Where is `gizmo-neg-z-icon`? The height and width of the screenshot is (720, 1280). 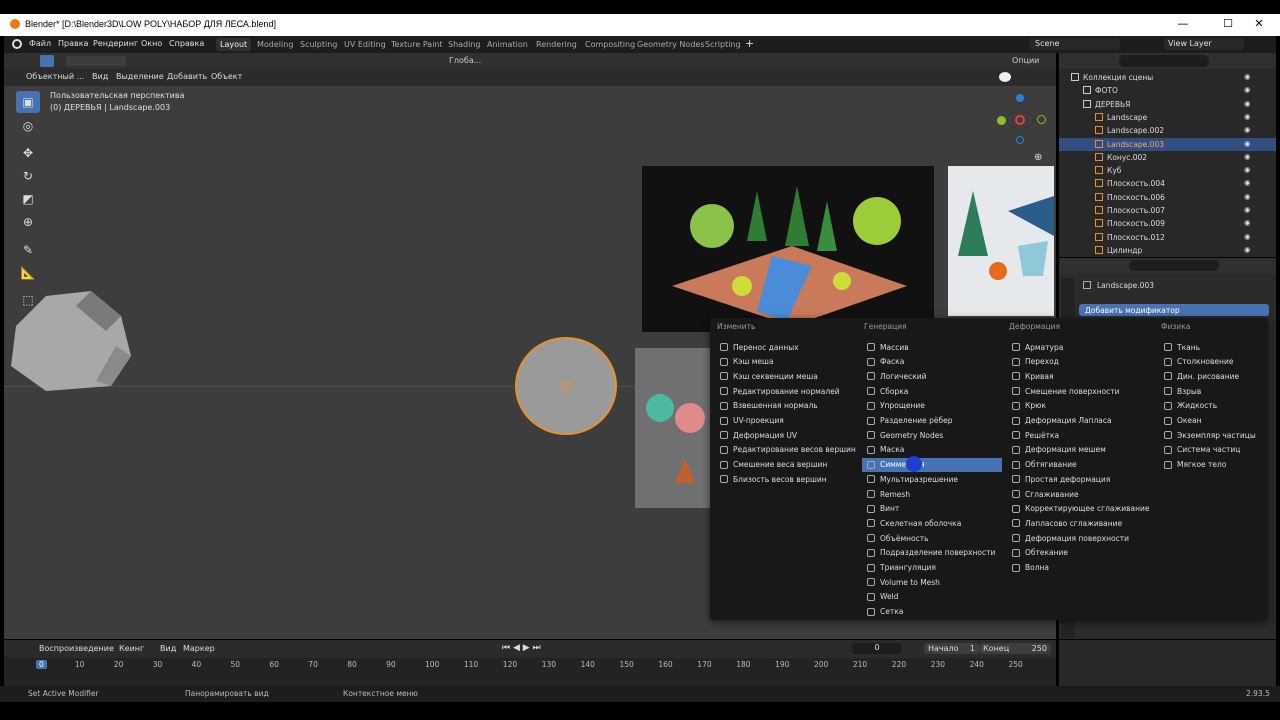 gizmo-neg-z-icon is located at coordinates (1020, 140).